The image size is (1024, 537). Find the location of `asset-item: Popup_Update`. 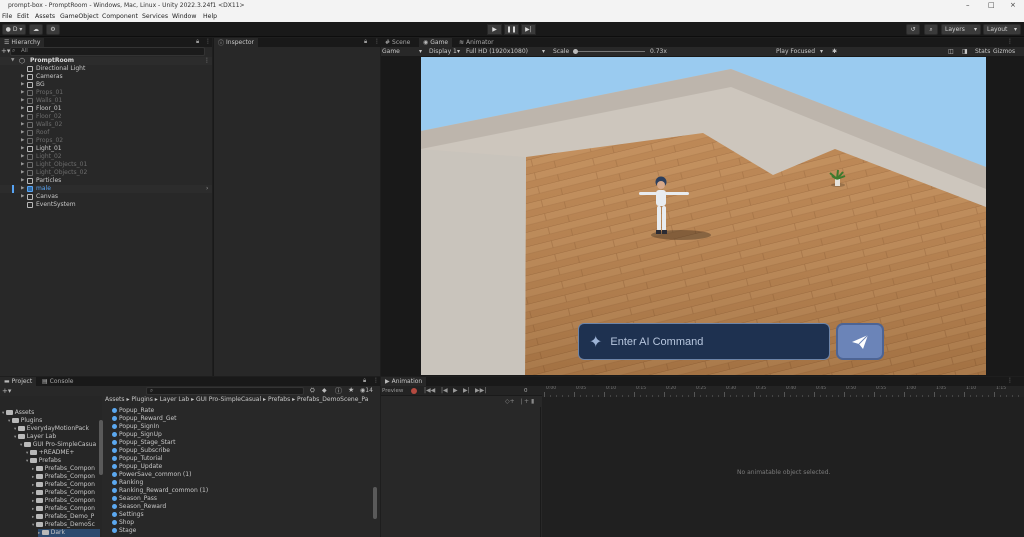

asset-item: Popup_Update is located at coordinates (137, 467).